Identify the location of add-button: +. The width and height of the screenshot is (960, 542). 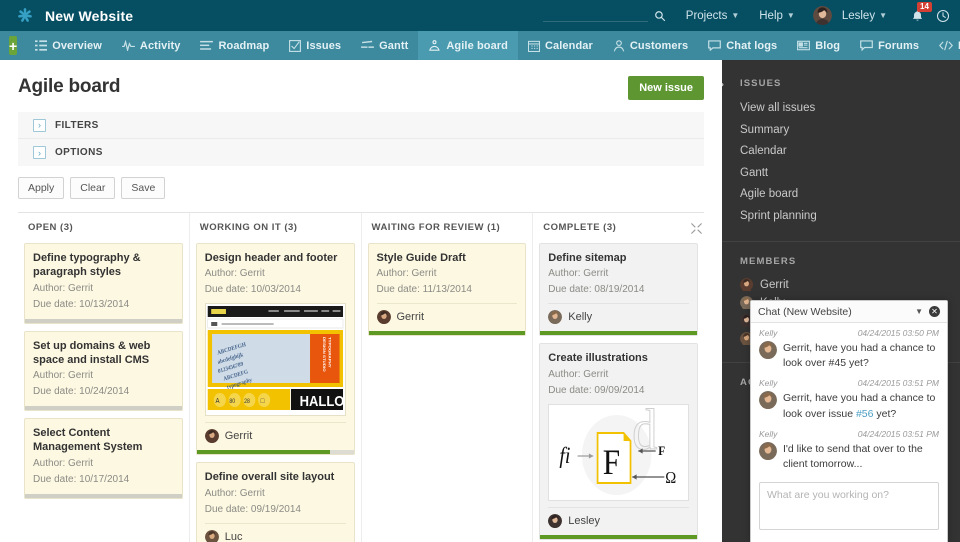
(13, 45).